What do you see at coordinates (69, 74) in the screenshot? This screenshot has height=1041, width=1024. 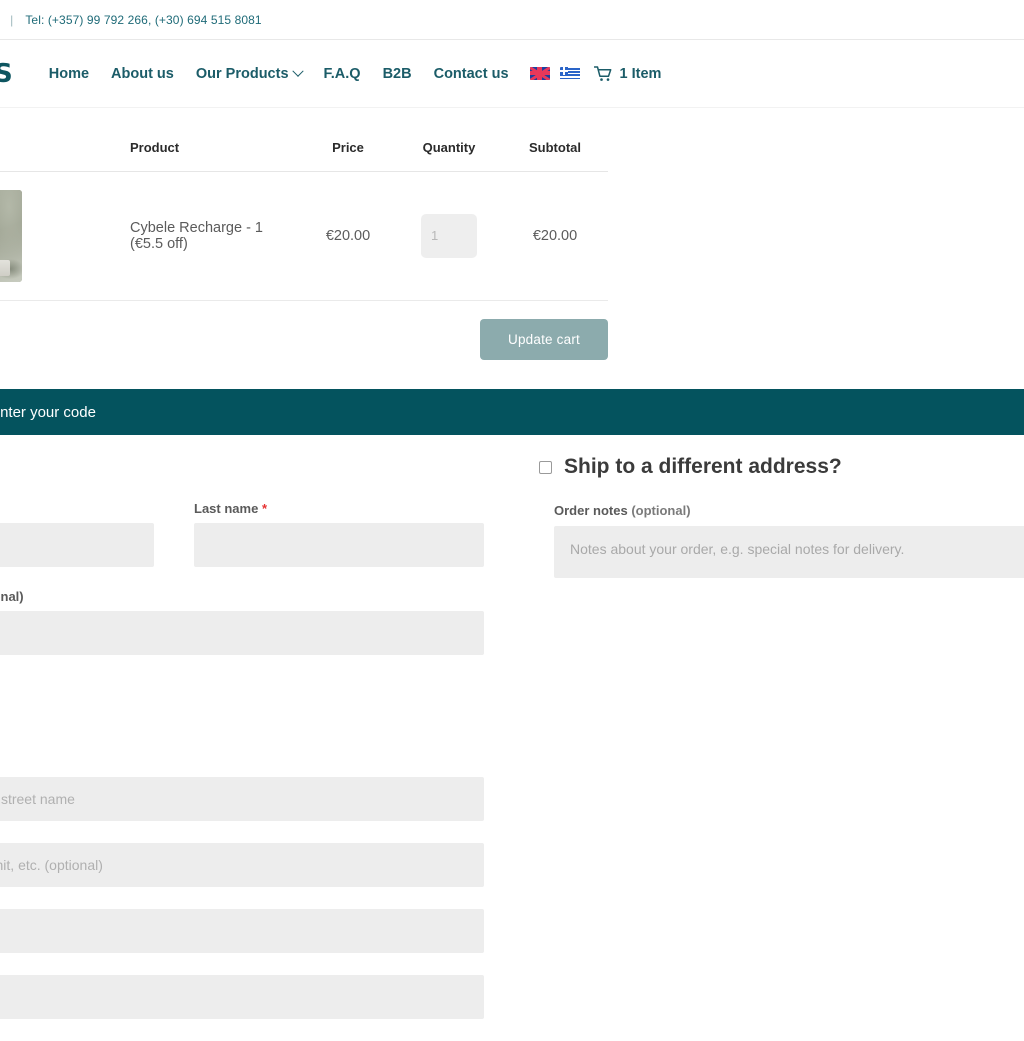 I see `nav-item-home: Home` at bounding box center [69, 74].